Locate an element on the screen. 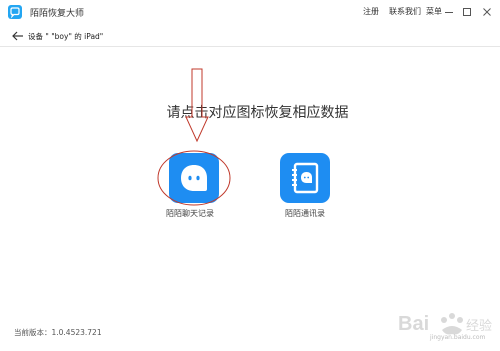 The width and height of the screenshot is (500, 351). instruction-prompt: 请点击对应图标恢复相应数据 is located at coordinates (257, 113).